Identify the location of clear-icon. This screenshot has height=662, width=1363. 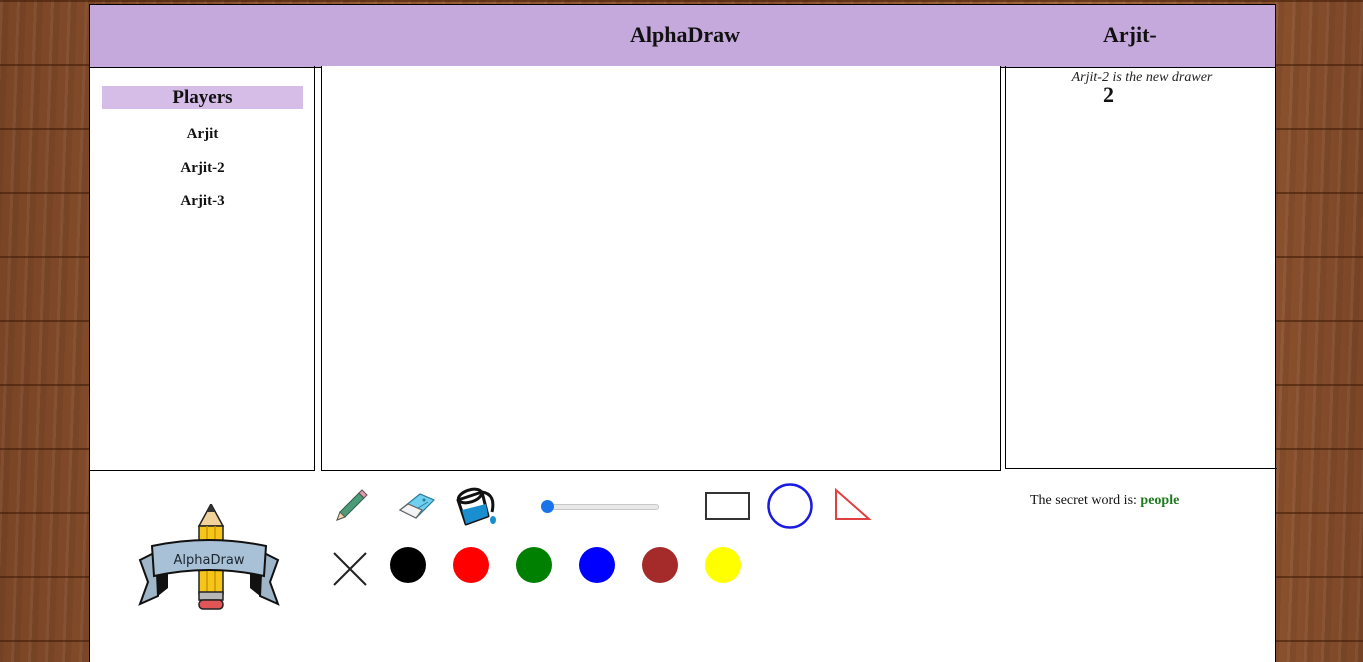
(350, 569).